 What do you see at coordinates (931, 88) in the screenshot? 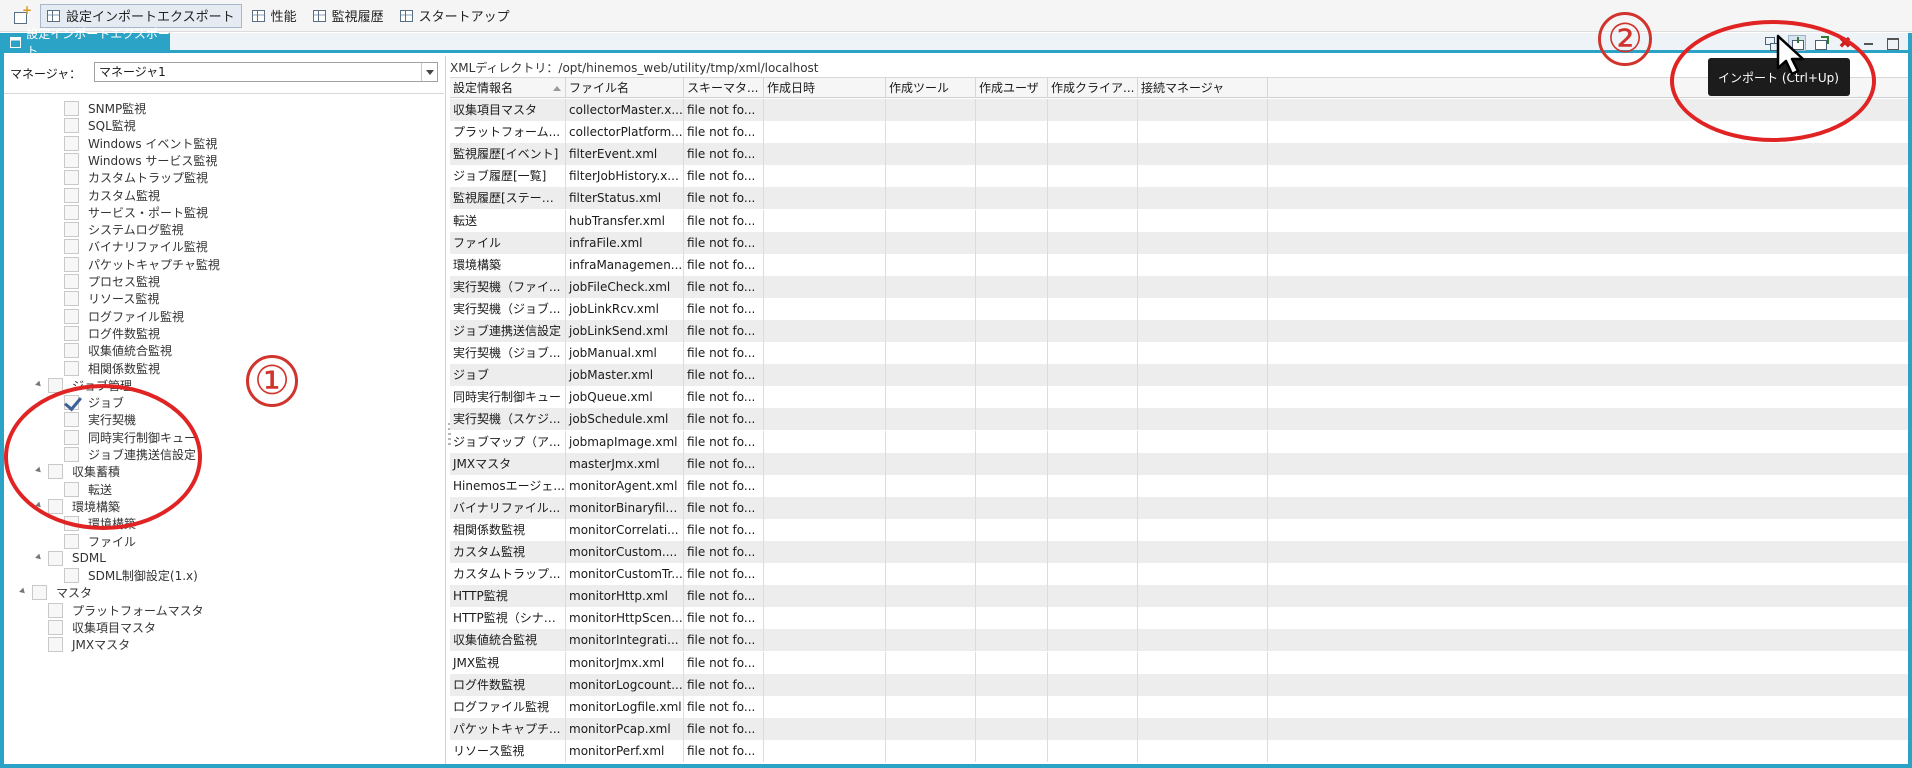
I see `column-header: 作成ツール` at bounding box center [931, 88].